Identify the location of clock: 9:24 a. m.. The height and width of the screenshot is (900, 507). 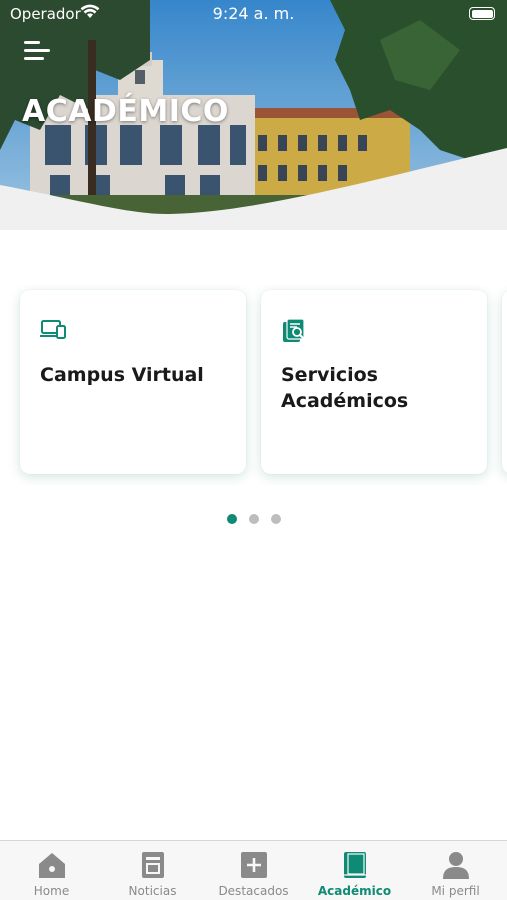
(253, 13).